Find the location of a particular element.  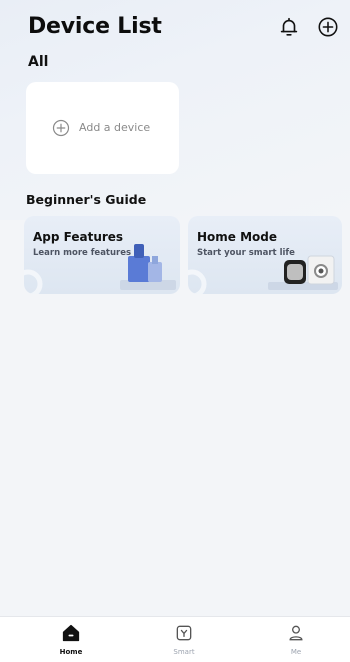

tab-smart: Smart is located at coordinates (184, 639).